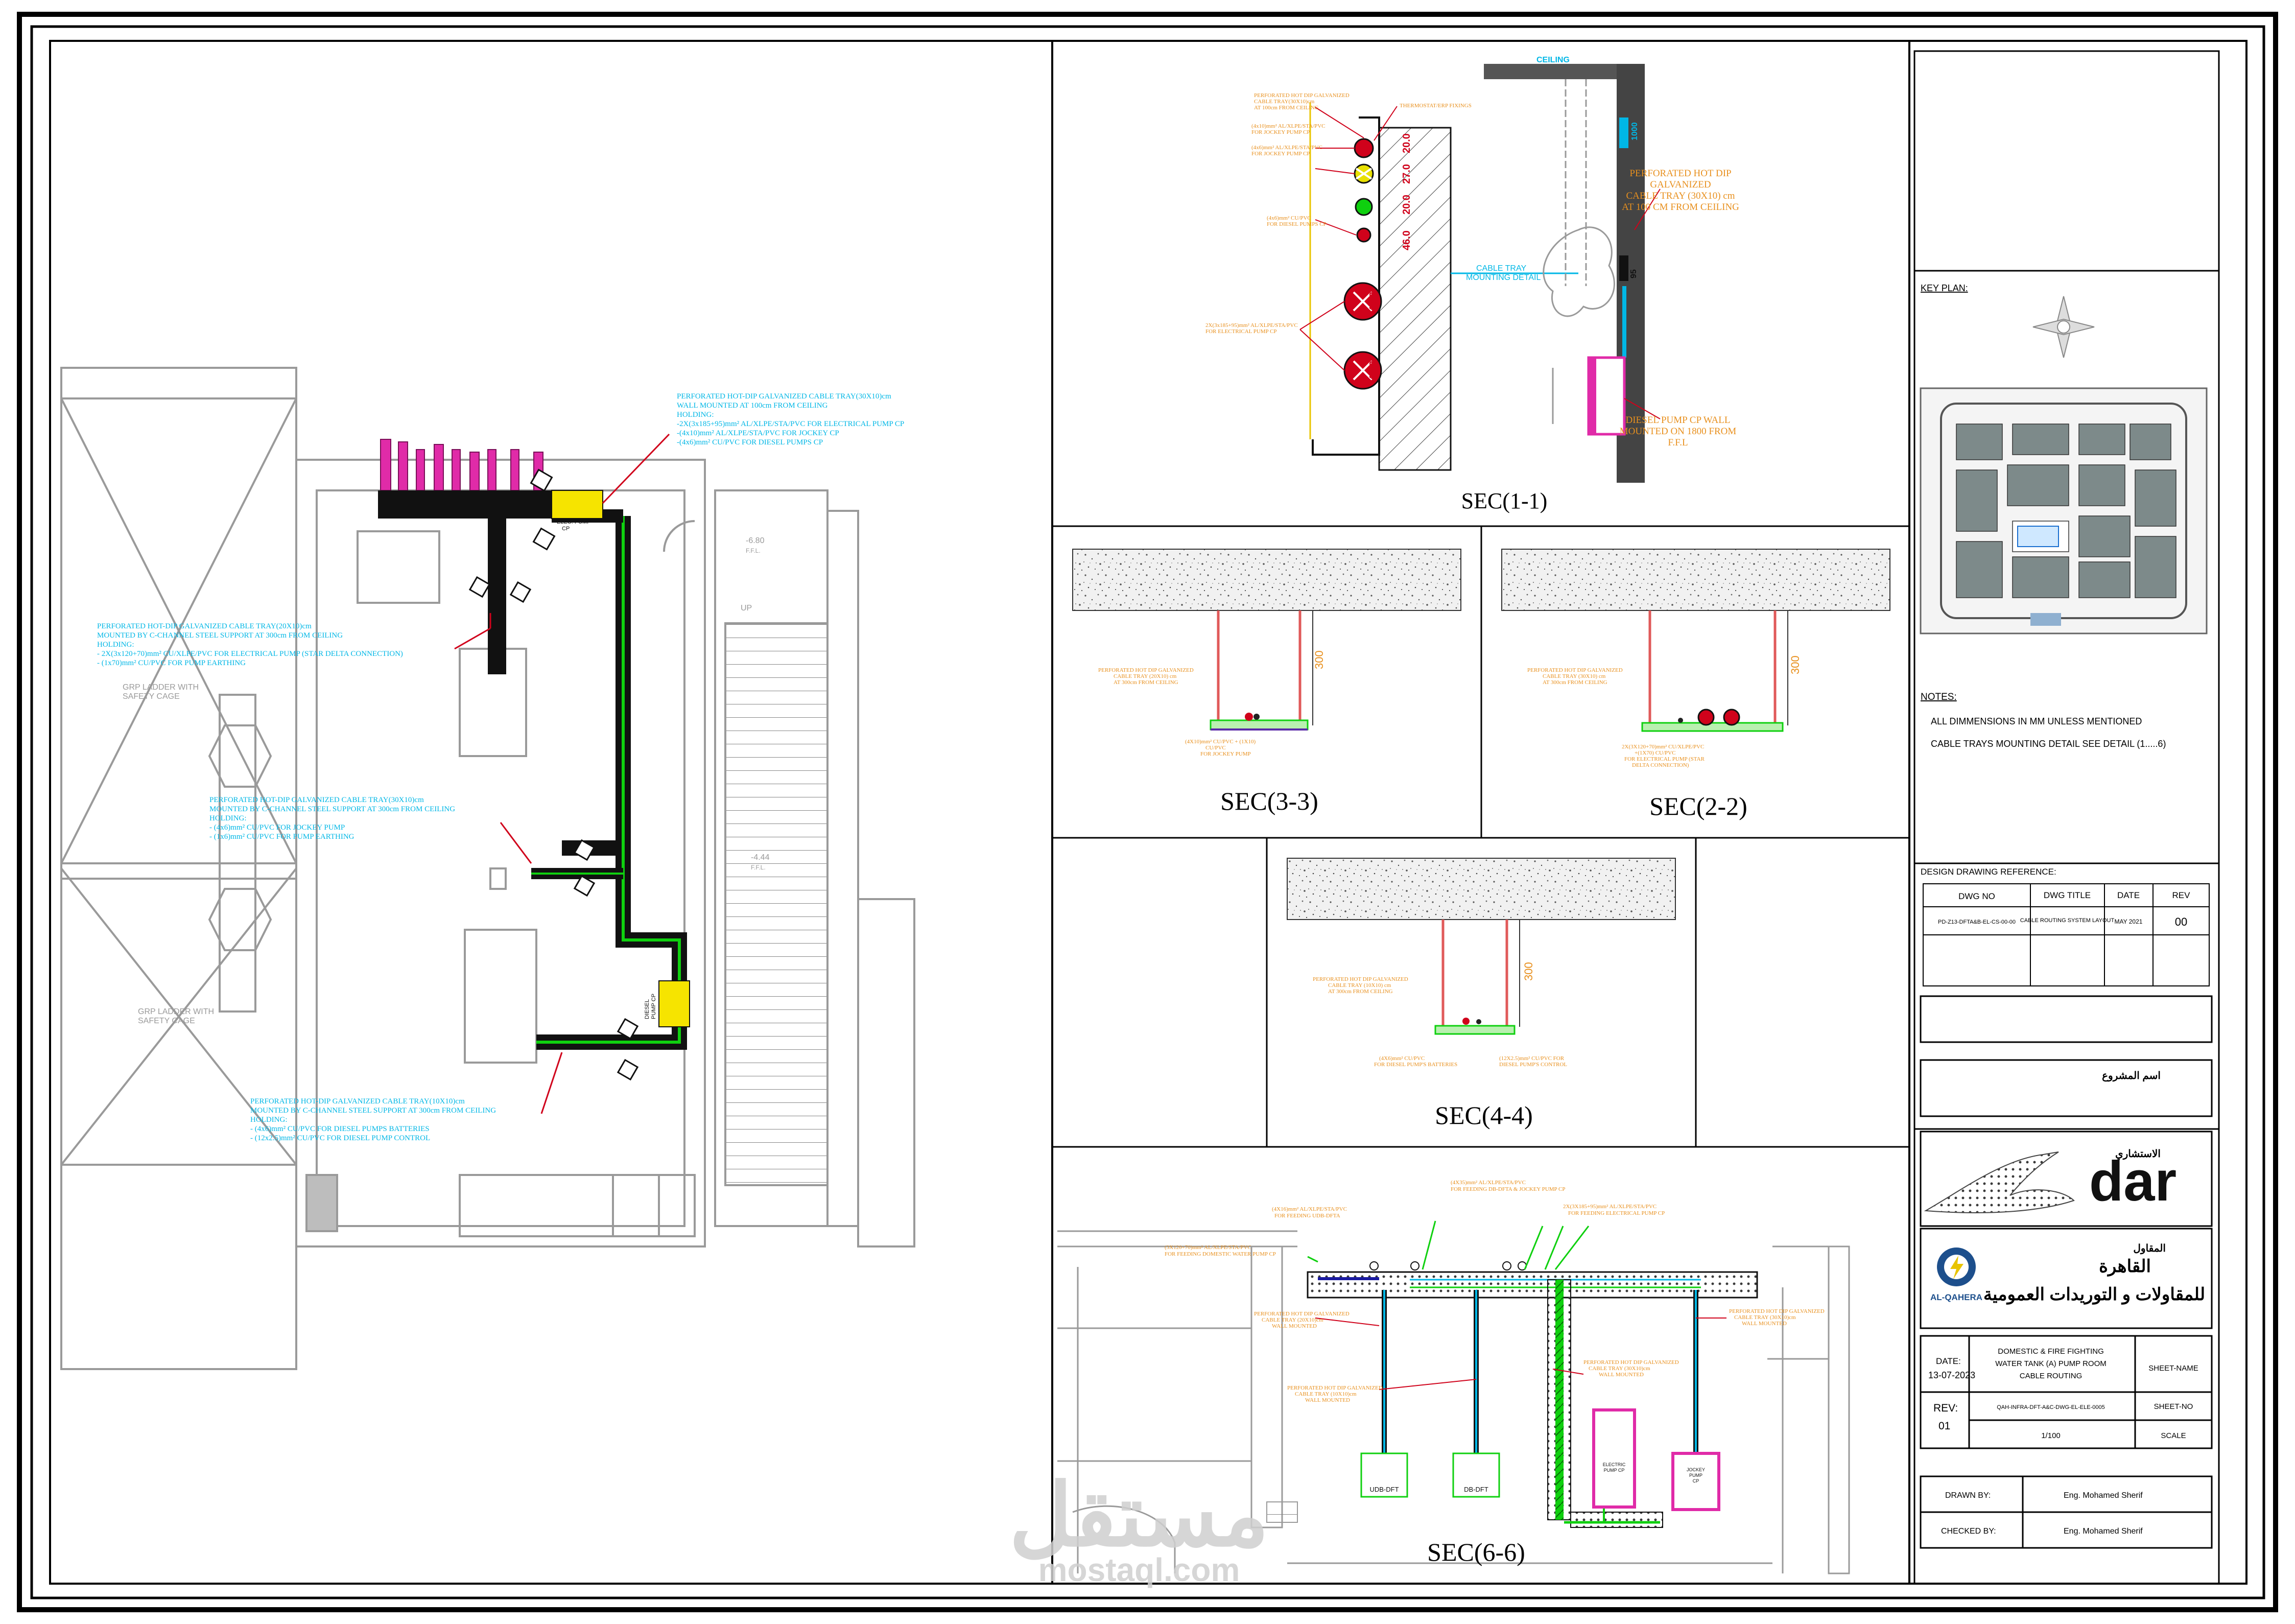 The height and width of the screenshot is (1624, 2295). Describe the element at coordinates (1297, 221) in the screenshot. I see `sec11-label-4: (4x6)mm² CU/PVC FOR DIESEL PUMPS CP` at that location.